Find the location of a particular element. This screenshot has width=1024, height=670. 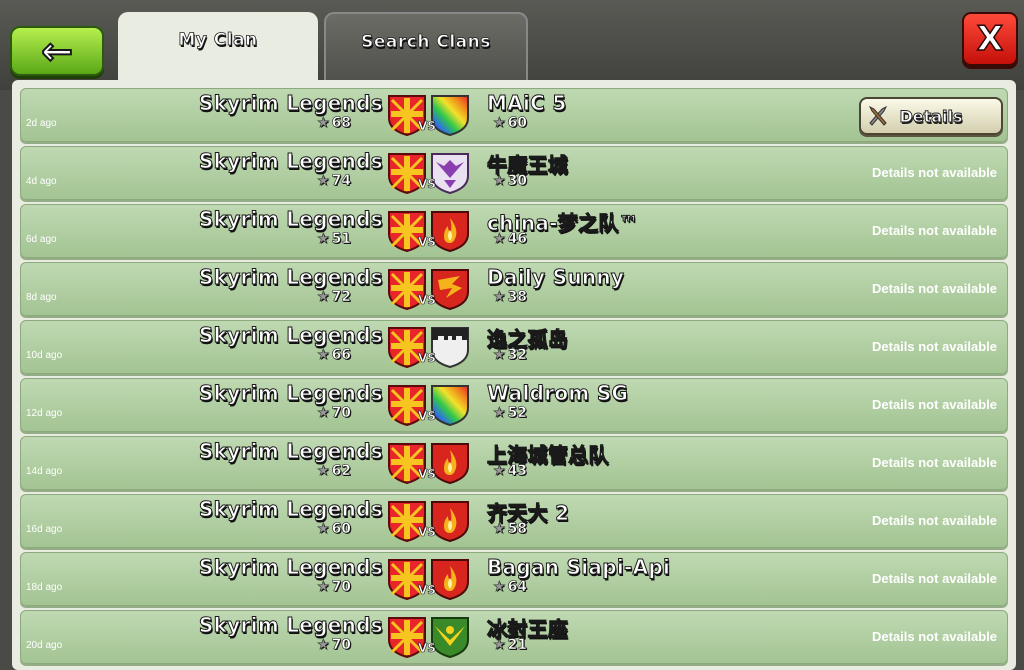

war-time-ago: 6d ago is located at coordinates (41, 239).